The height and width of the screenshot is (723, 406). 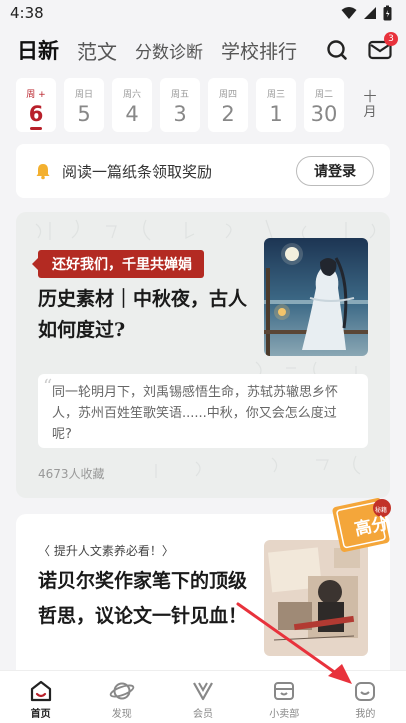 What do you see at coordinates (391, 39) in the screenshot?
I see `mail-badge: 3` at bounding box center [391, 39].